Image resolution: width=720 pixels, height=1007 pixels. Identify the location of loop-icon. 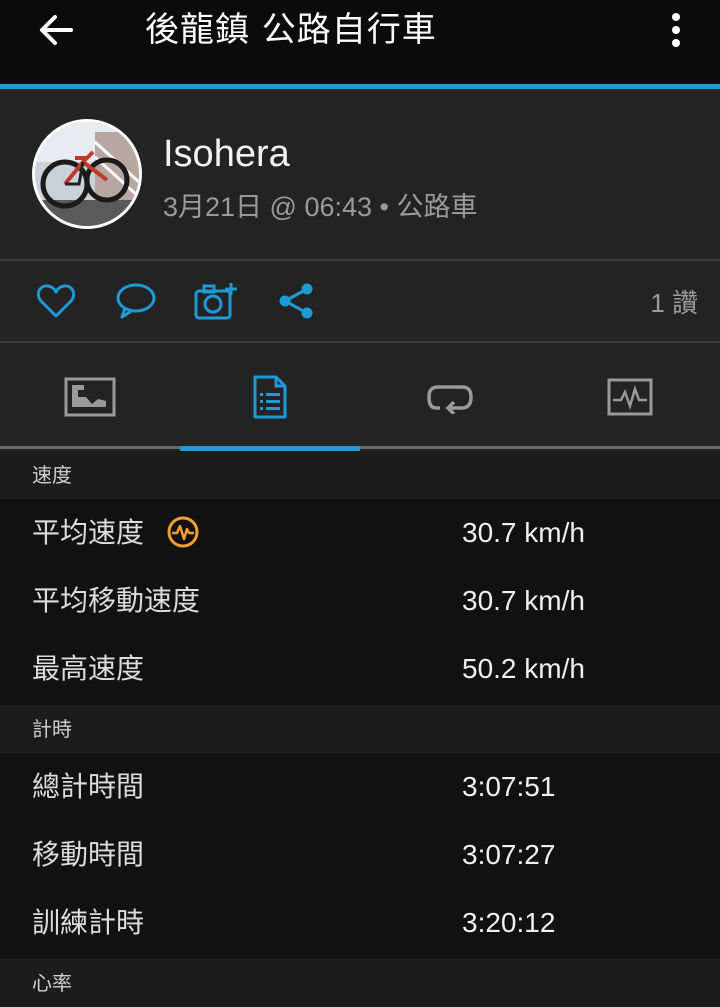
(450, 399).